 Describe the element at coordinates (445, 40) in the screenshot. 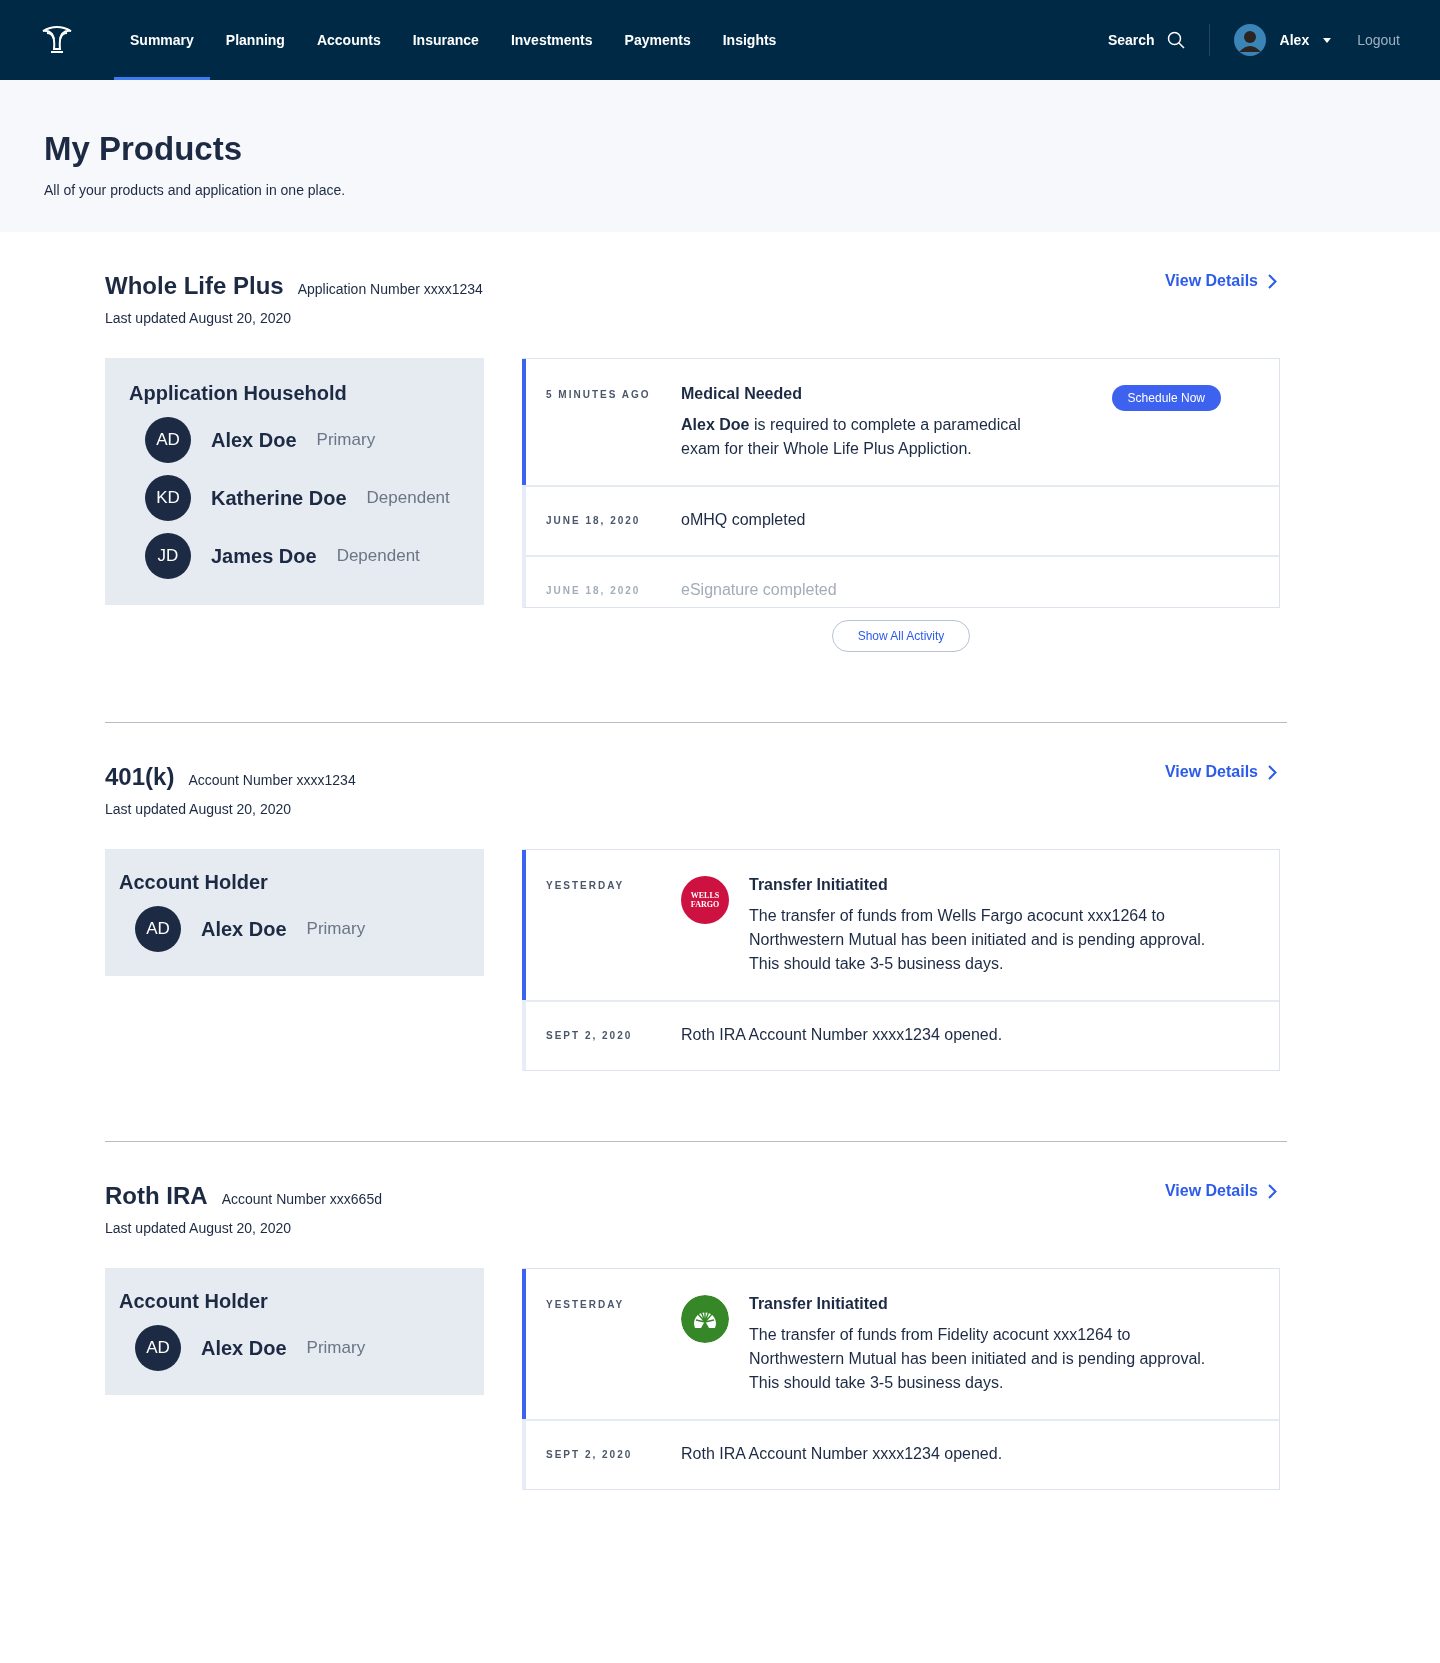

I see `nav-tab: Insurance` at that location.